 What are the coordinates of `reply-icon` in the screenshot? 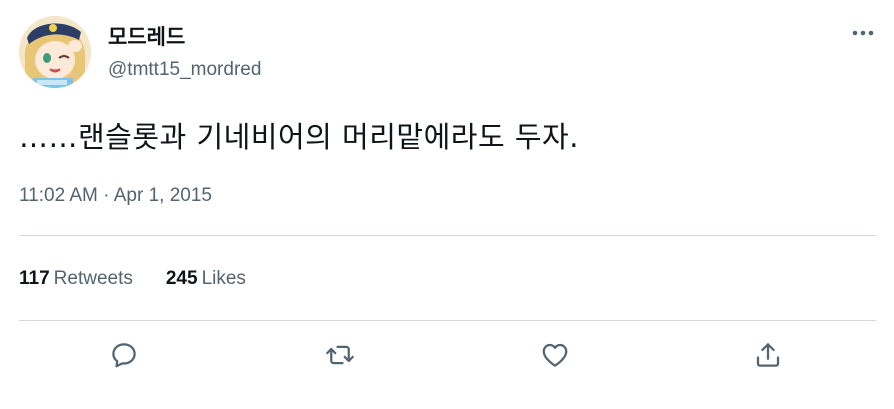 It's located at (124, 355).